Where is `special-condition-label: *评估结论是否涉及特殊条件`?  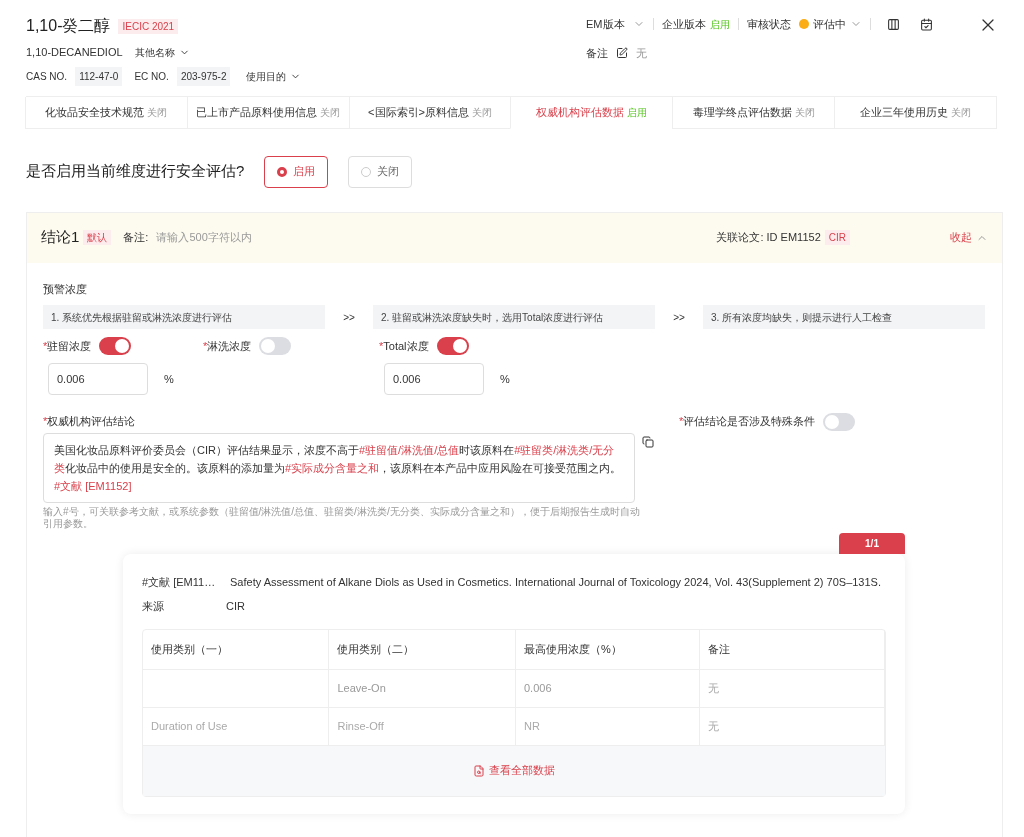 special-condition-label: *评估结论是否涉及特殊条件 is located at coordinates (747, 421).